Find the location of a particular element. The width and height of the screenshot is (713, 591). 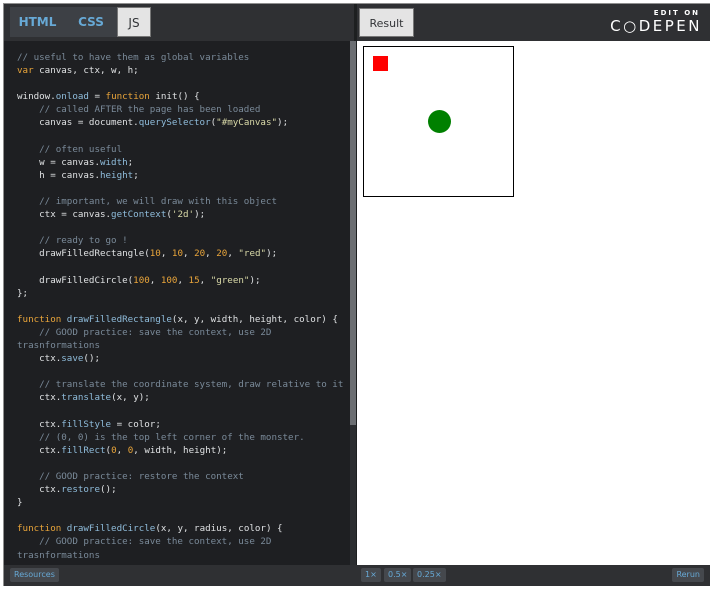

code-token: '2d' is located at coordinates (183, 215).